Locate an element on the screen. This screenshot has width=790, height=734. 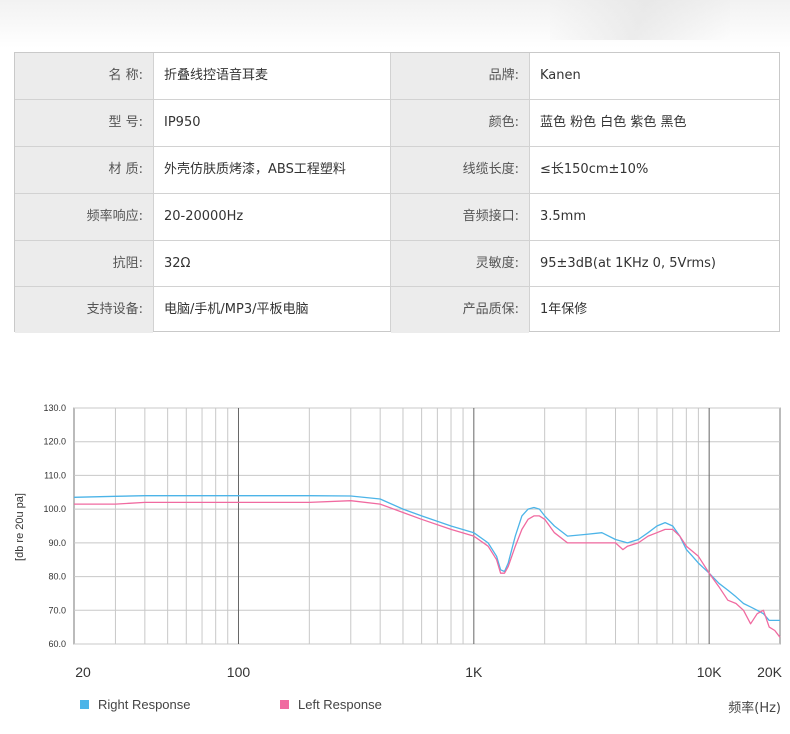
spec-value: ≤长150cm±10% is located at coordinates (594, 169).